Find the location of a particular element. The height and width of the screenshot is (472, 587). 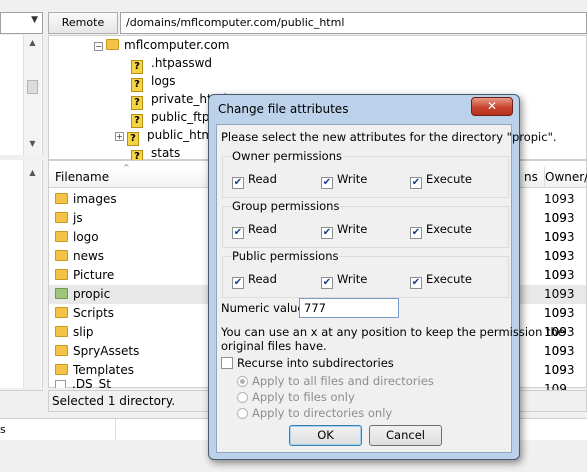

public-permissions-group: Public permissions ✔ Read ✔ Write ✔ Execute is located at coordinates (365, 273).